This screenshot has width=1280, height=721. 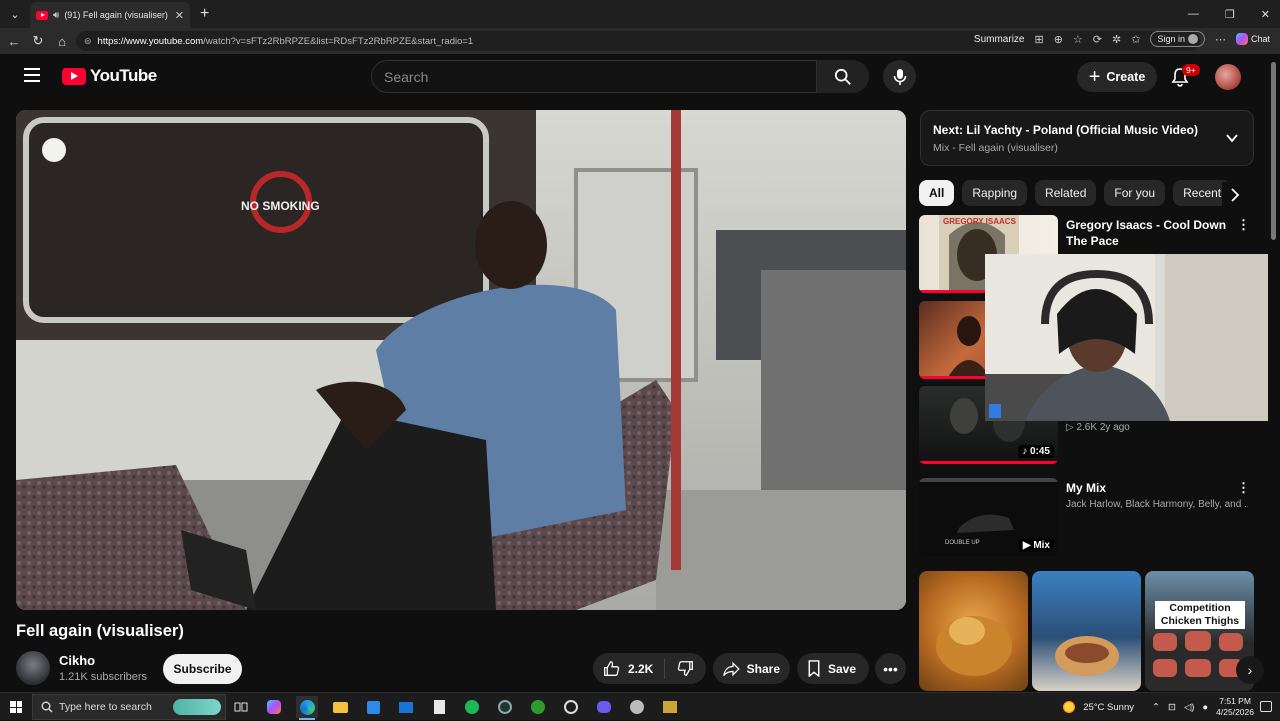 What do you see at coordinates (32, 77) in the screenshot?
I see `menu-icon` at bounding box center [32, 77].